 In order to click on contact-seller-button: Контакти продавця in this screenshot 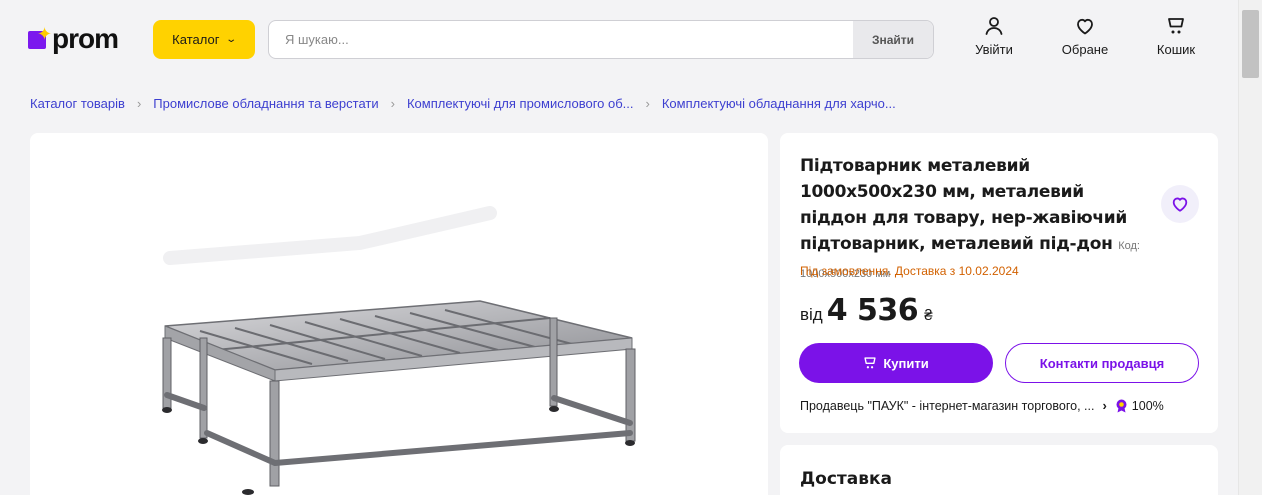, I will do `click(1102, 363)`.